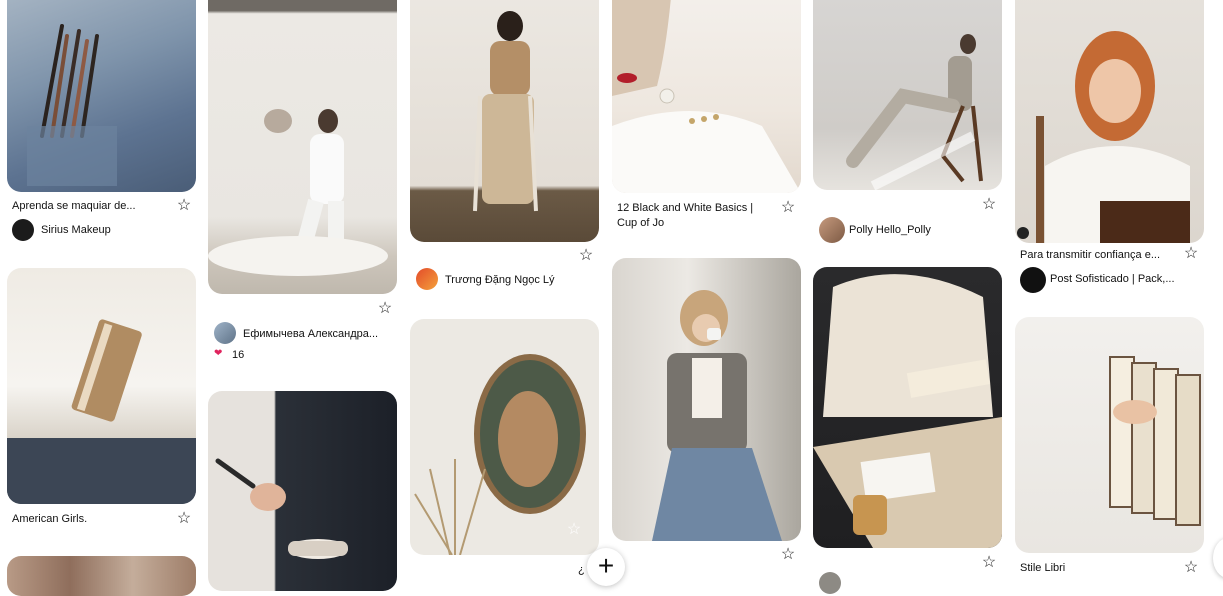  I want to click on woman-drinking-coffee-image, so click(717, 415).